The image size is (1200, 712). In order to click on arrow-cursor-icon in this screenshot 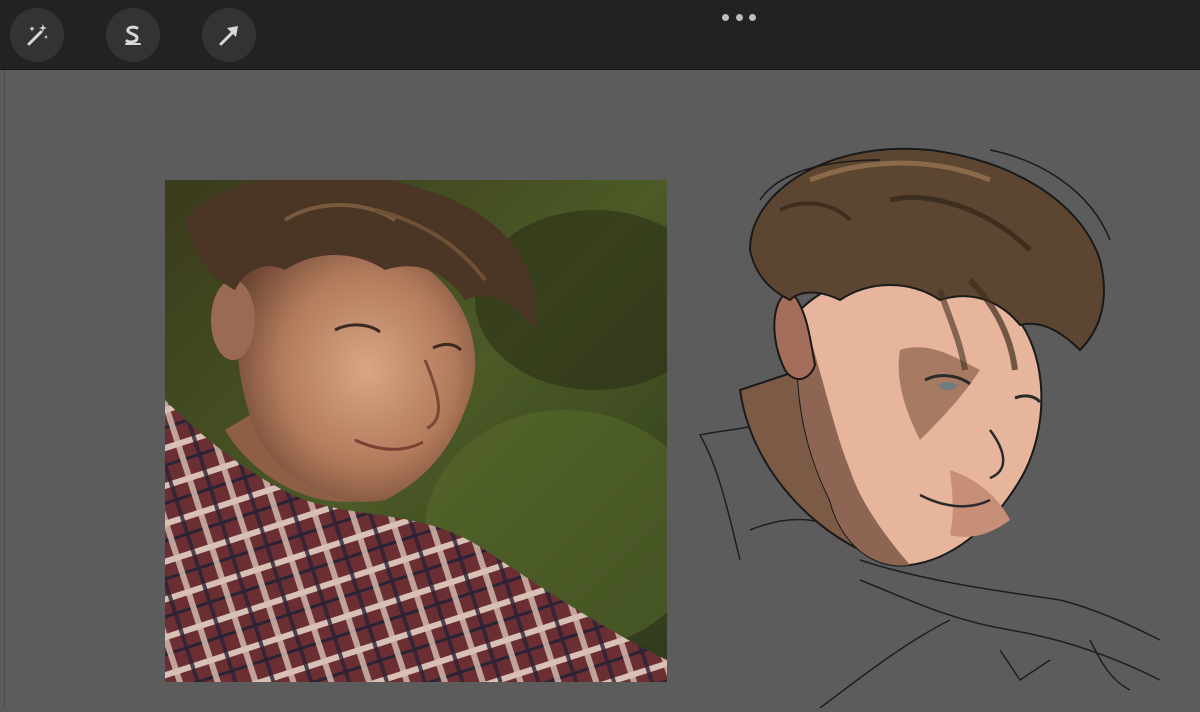, I will do `click(229, 35)`.